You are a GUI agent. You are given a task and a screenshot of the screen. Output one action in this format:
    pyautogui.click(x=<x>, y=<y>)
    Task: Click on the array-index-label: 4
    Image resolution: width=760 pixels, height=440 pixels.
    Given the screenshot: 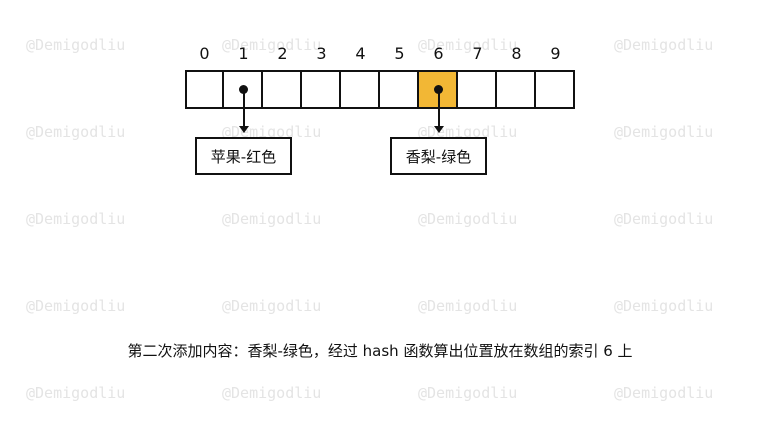 What is the action you would take?
    pyautogui.click(x=360, y=53)
    